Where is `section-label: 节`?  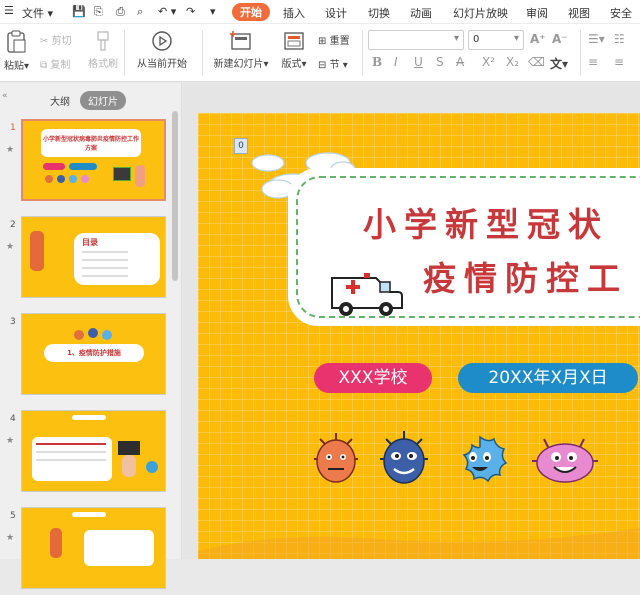 section-label: 节 is located at coordinates (334, 65).